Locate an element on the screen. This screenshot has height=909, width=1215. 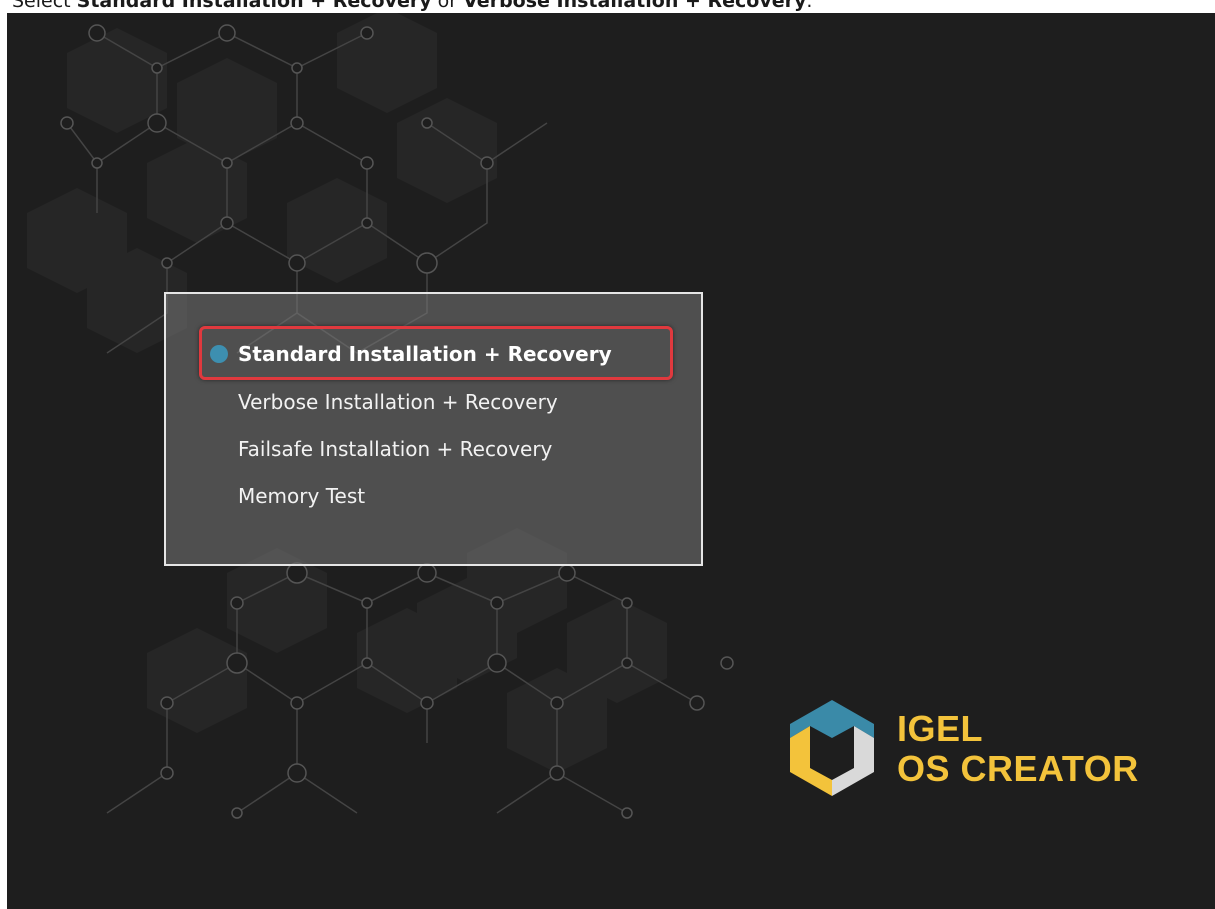
igel-logo-icon is located at coordinates (832, 748).